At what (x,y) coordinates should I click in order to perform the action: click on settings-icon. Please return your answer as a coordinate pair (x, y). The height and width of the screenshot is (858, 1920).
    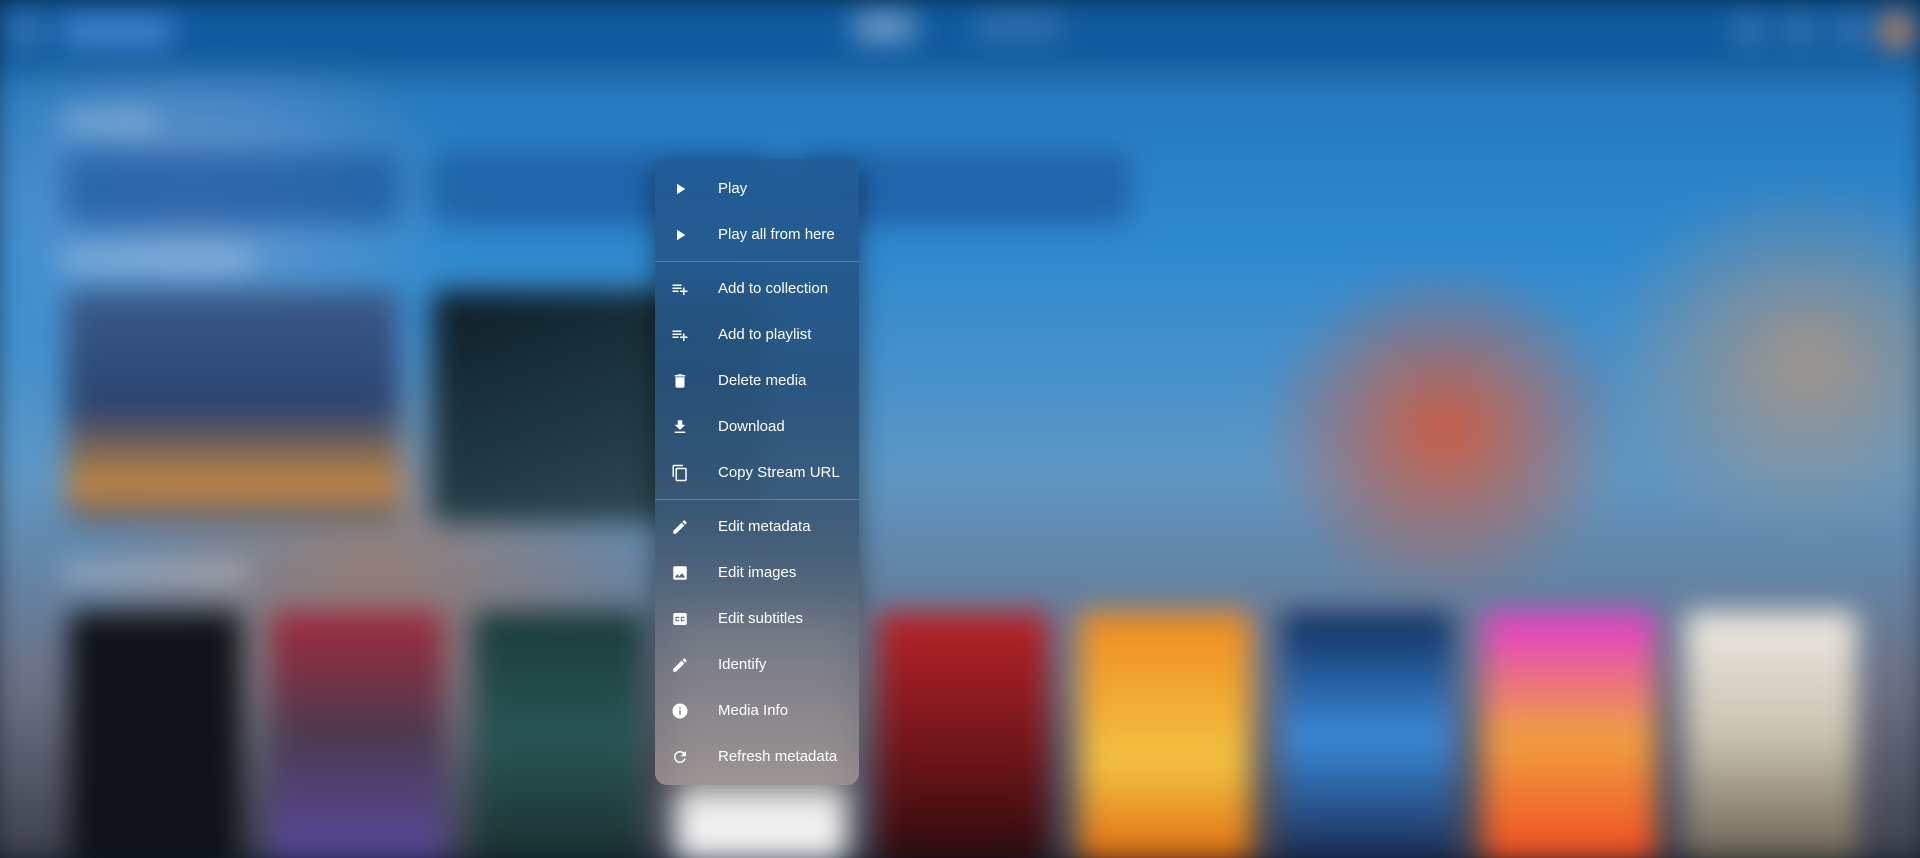
    Looking at the image, I should click on (1849, 31).